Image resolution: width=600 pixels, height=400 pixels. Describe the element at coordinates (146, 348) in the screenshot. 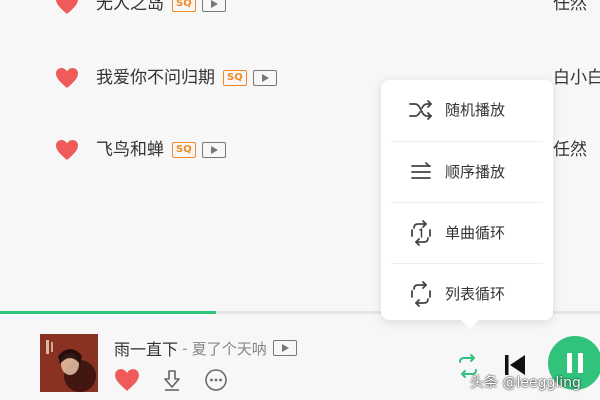

I see `now-playing-title: 雨一直下` at that location.